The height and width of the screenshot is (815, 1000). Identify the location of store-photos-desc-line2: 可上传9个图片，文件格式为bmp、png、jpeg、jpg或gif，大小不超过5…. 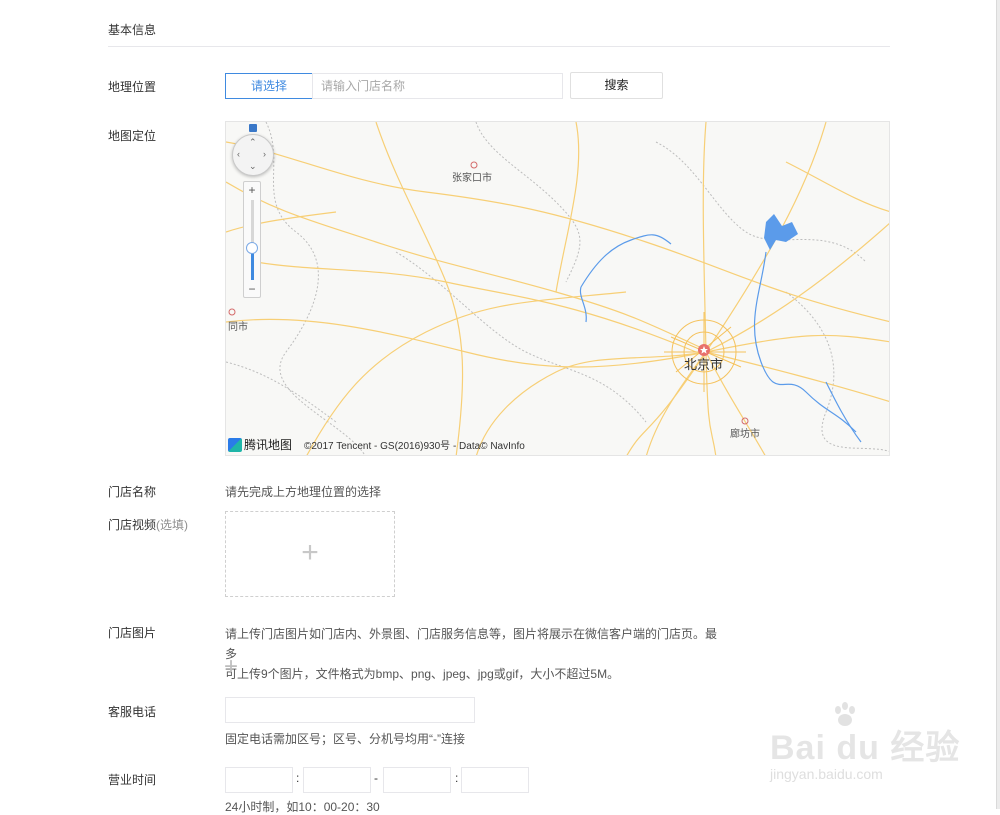
(422, 674).